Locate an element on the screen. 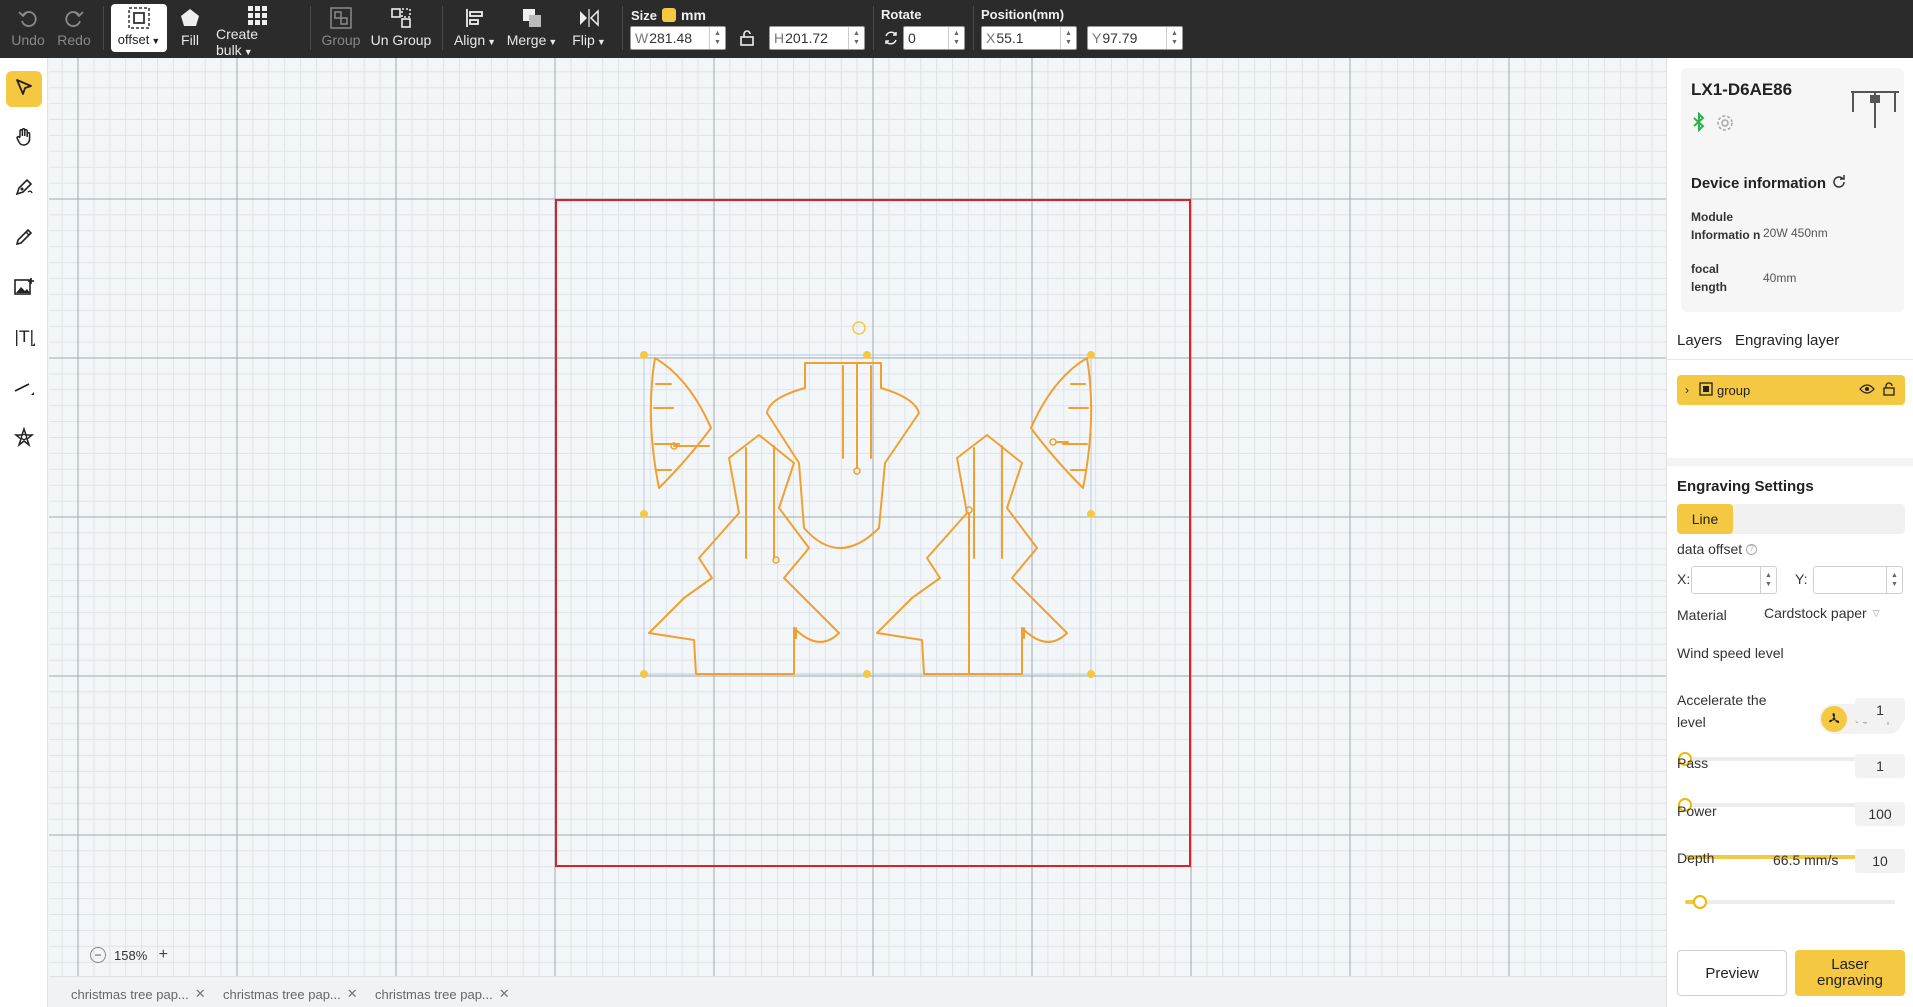  zoom-out-button: − is located at coordinates (98, 955).